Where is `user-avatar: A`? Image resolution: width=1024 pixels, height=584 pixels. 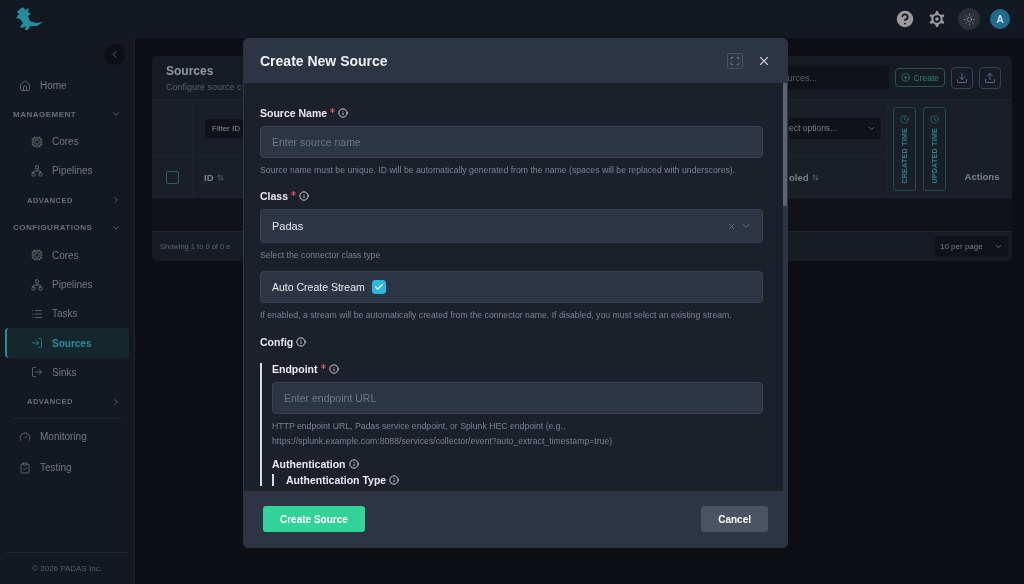
user-avatar: A is located at coordinates (1000, 19).